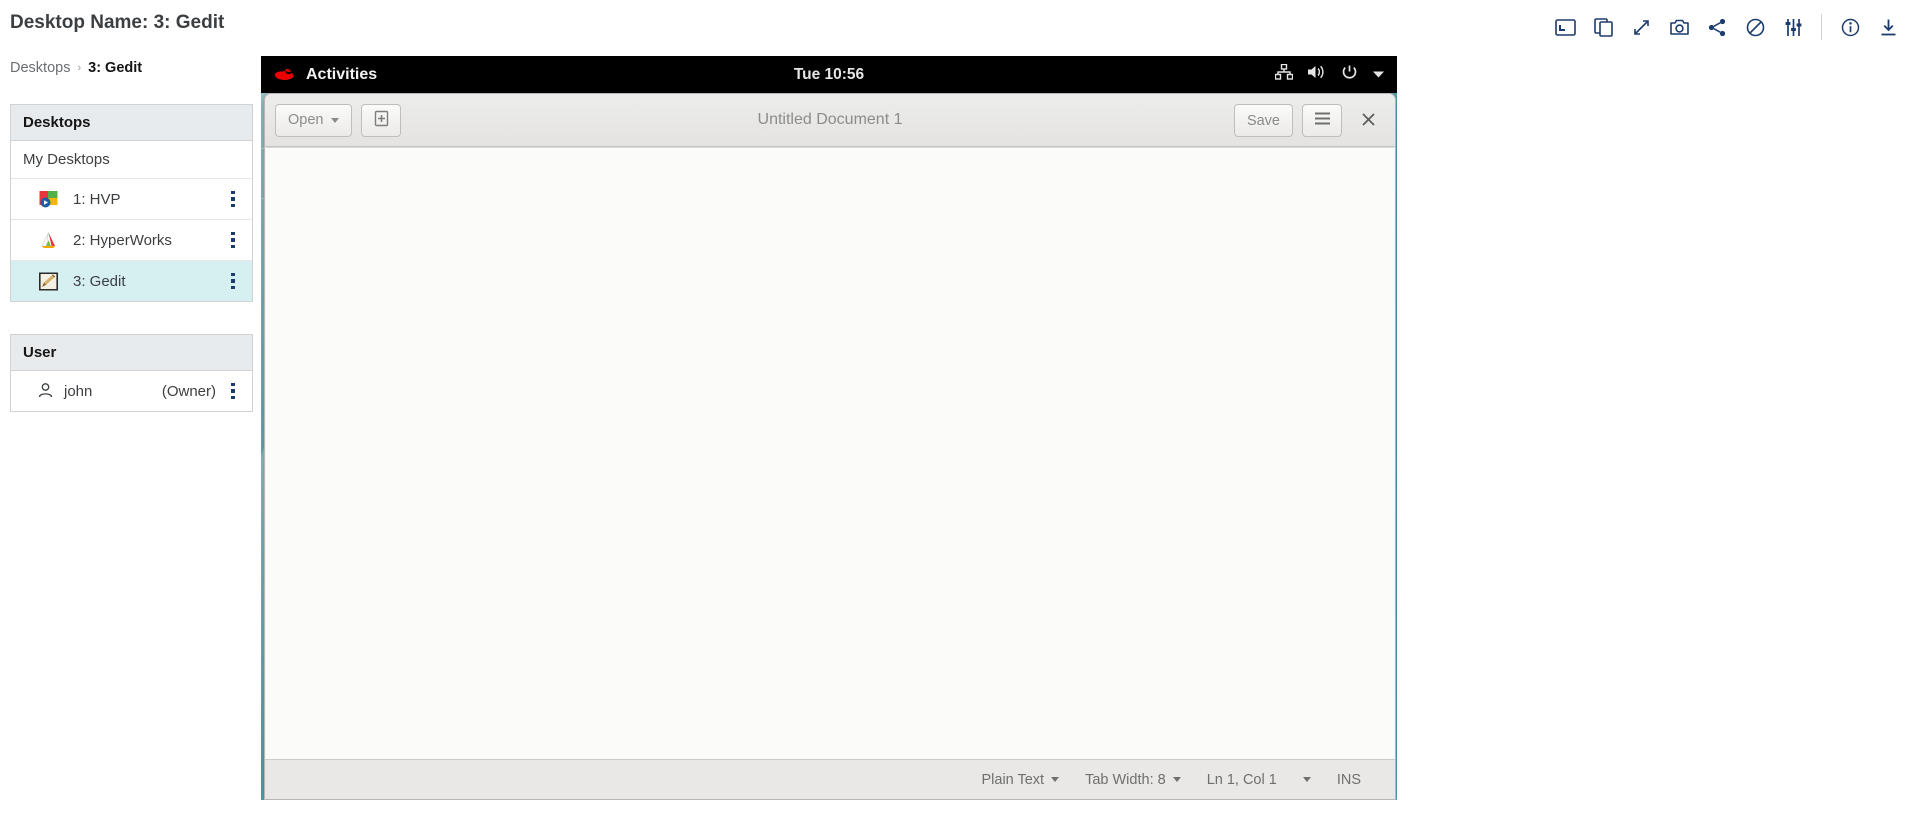 Image resolution: width=1915 pixels, height=825 pixels. I want to click on gnome-status-area, so click(1329, 74).